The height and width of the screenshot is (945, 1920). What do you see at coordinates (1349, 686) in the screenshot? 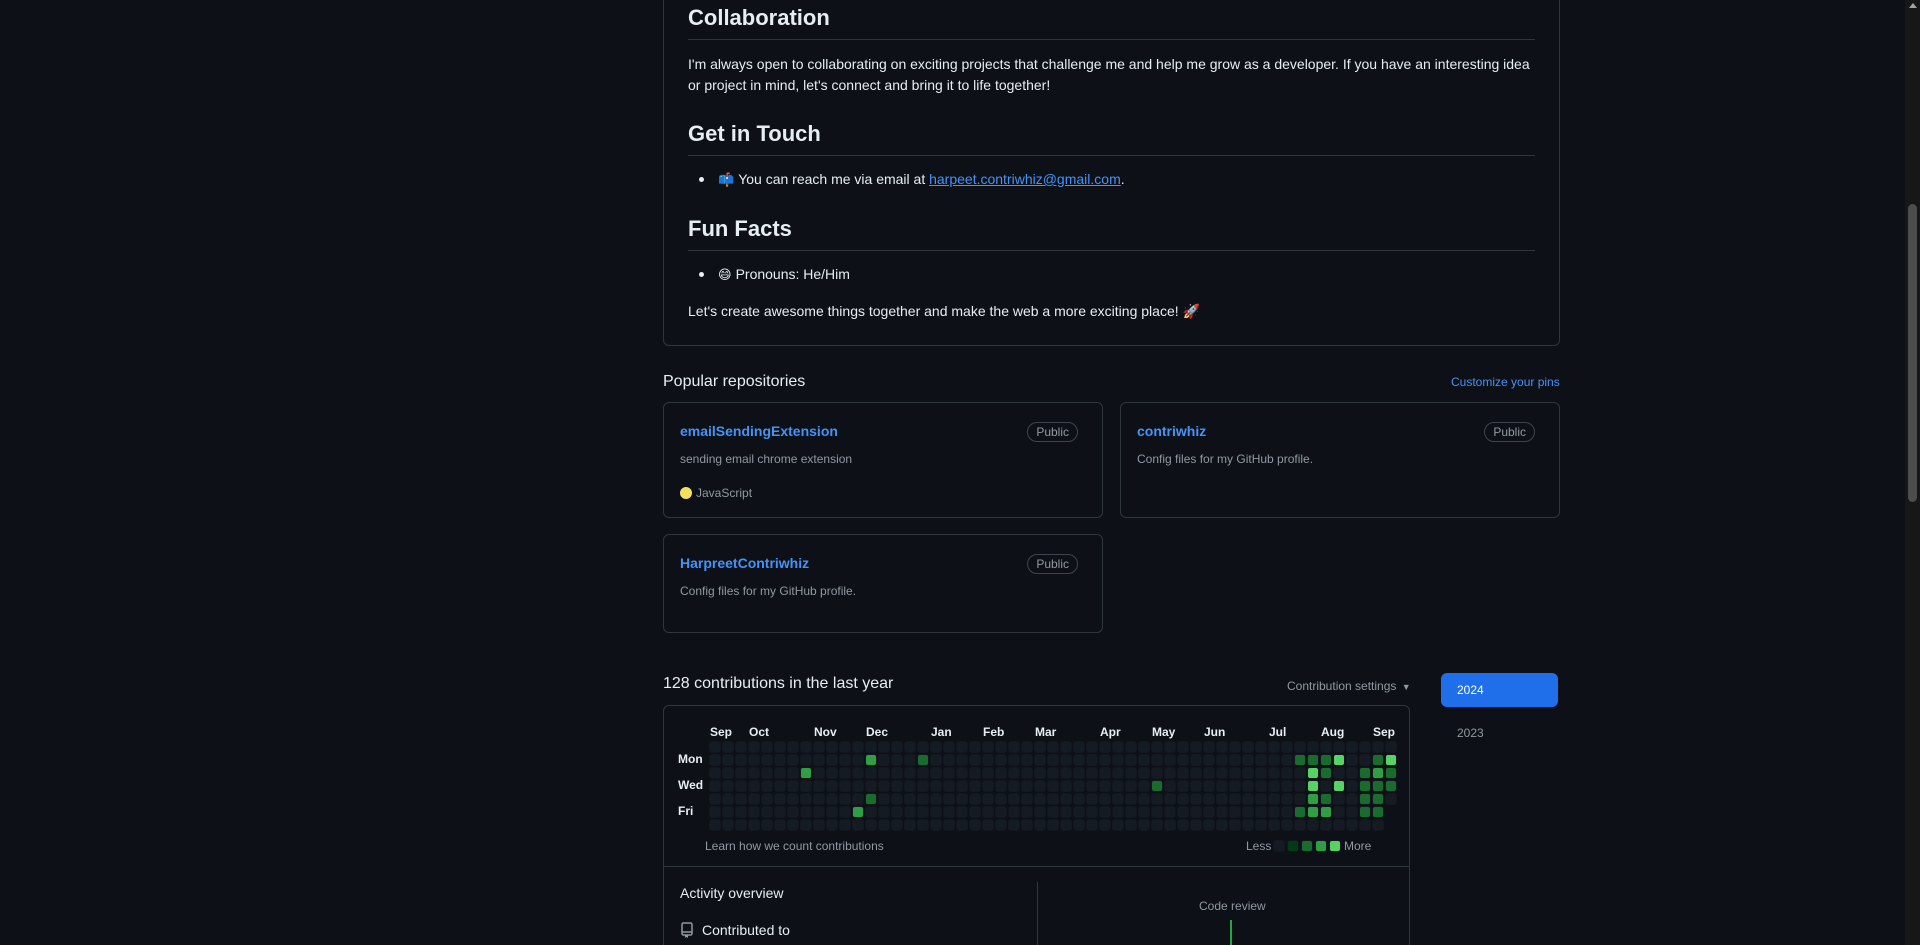
I see `contribution-settings-dropdown: Contribution settings ▼` at bounding box center [1349, 686].